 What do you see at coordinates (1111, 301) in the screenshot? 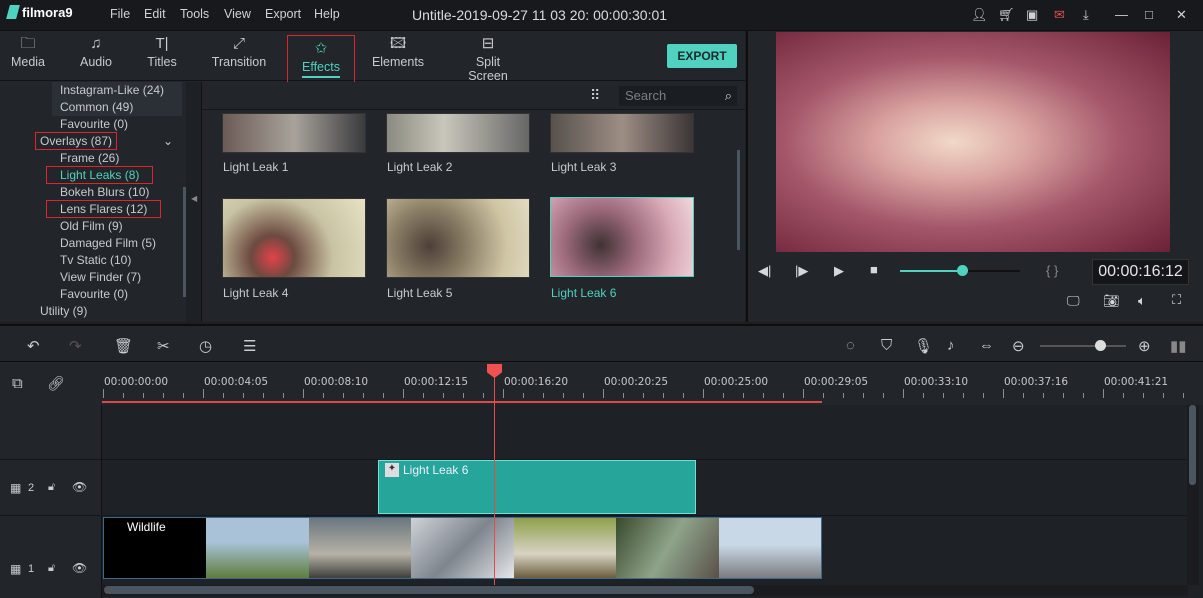
I see `camera-icon: 📷︎` at bounding box center [1111, 301].